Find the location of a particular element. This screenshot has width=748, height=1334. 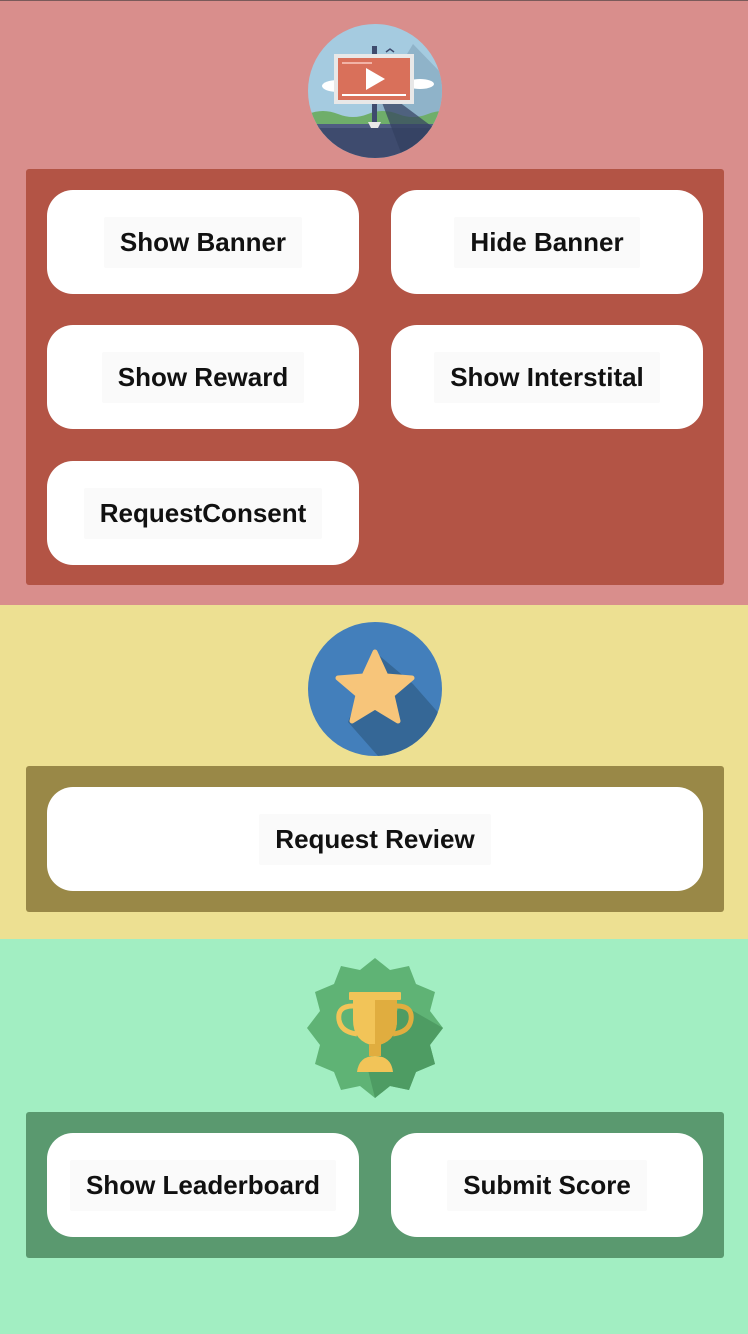

request-consent-button: RequestConsent is located at coordinates (203, 513).